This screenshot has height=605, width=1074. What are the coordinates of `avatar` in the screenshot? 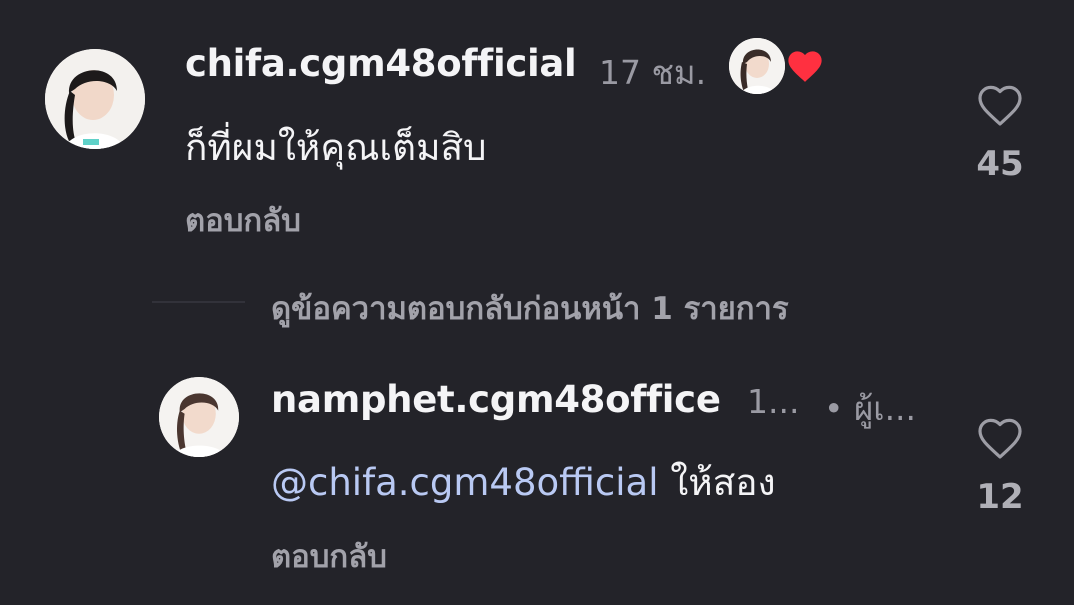 It's located at (95, 99).